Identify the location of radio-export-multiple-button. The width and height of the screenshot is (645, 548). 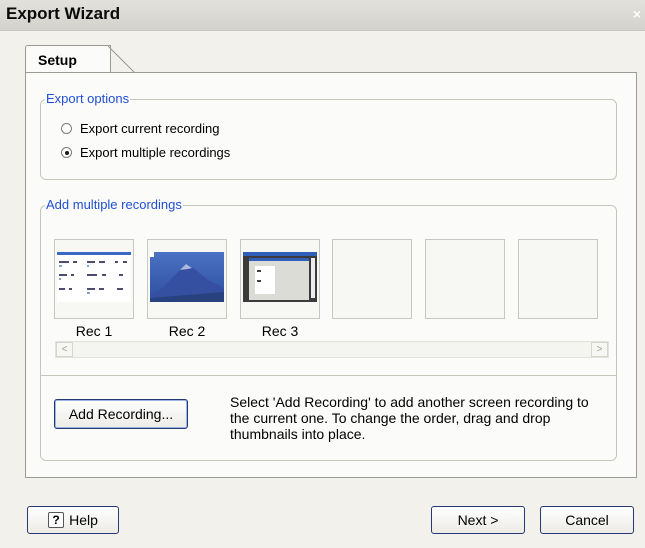
(66, 152).